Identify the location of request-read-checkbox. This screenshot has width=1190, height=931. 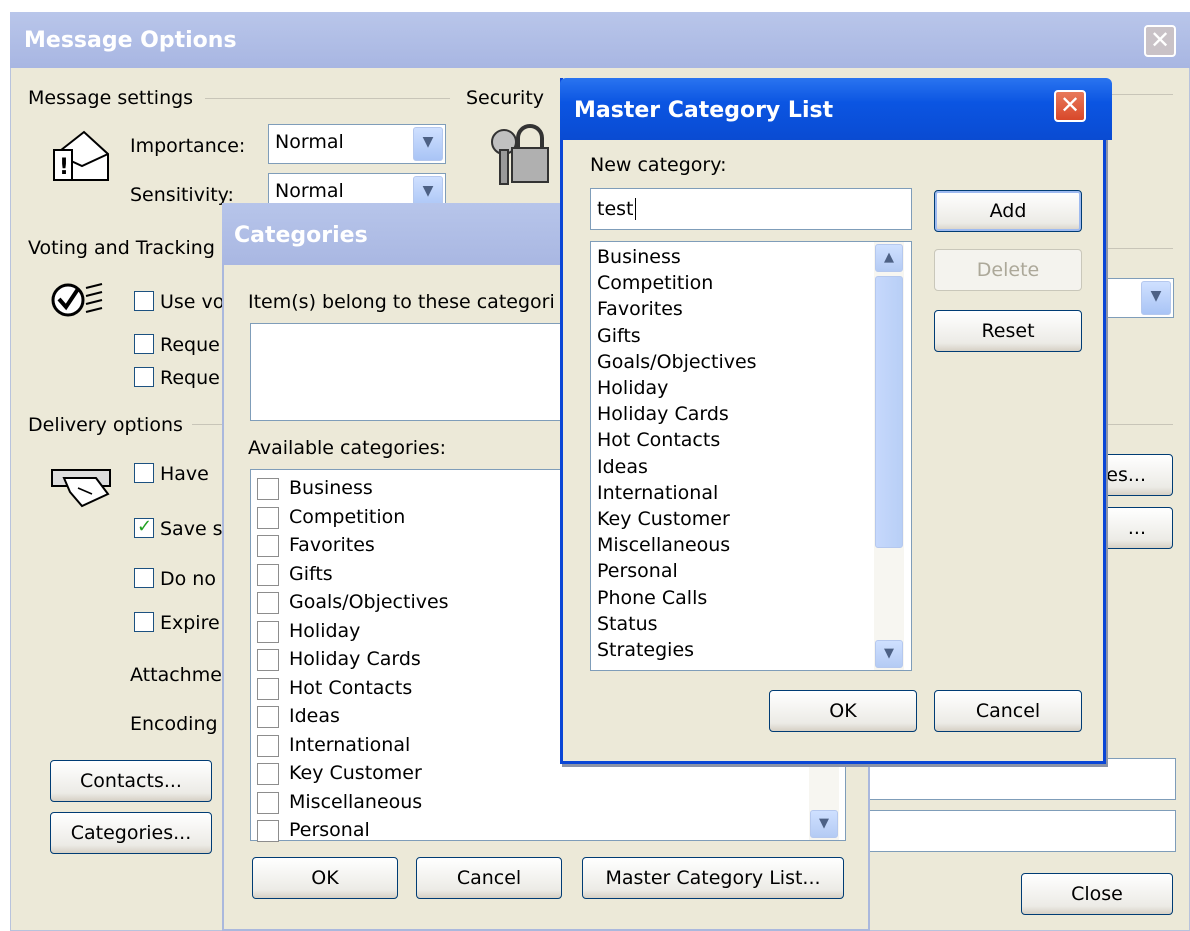
(144, 377).